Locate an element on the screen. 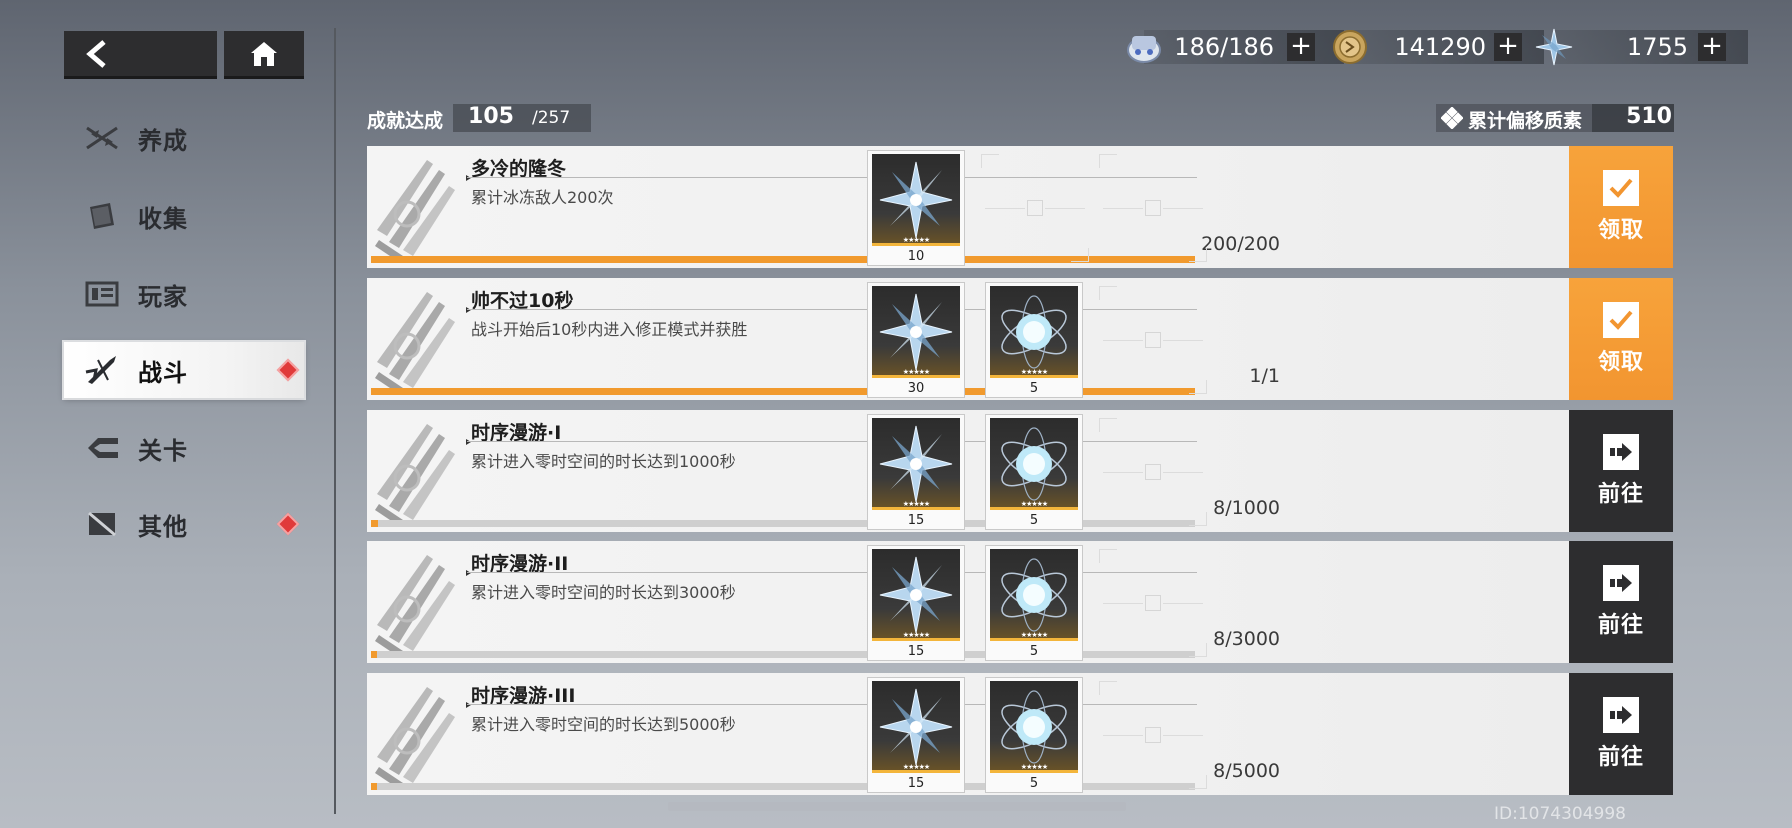  home-icon is located at coordinates (264, 53).